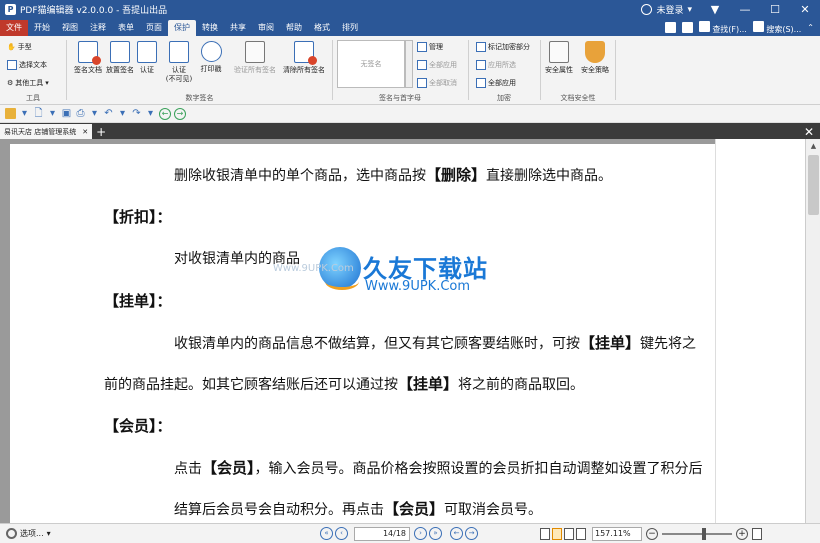 The width and height of the screenshot is (820, 543). Describe the element at coordinates (305, 53) in the screenshot. I see `clear-all-icon` at that location.